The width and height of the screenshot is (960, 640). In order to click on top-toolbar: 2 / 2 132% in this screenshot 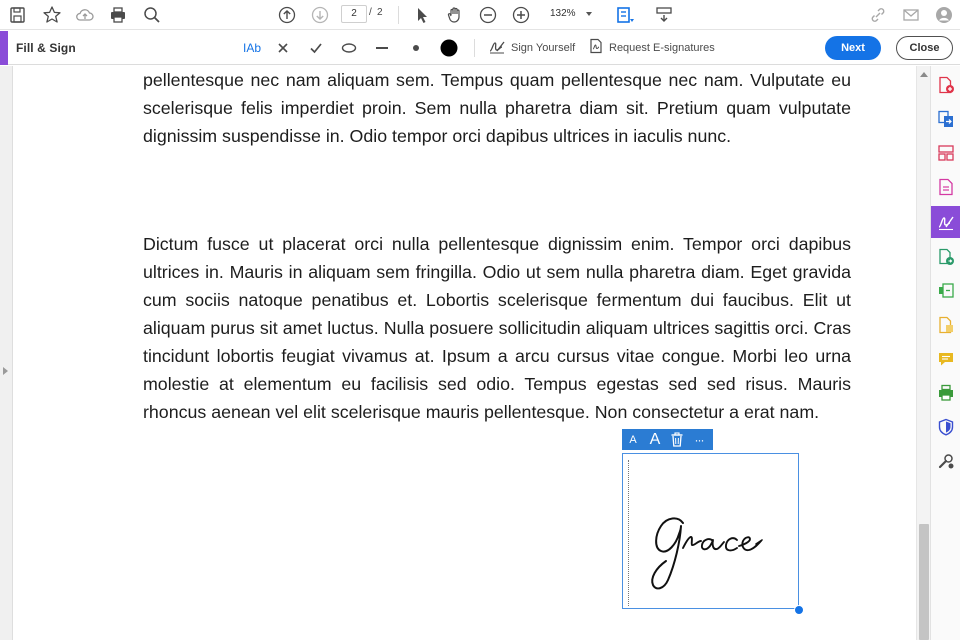, I will do `click(480, 15)`.